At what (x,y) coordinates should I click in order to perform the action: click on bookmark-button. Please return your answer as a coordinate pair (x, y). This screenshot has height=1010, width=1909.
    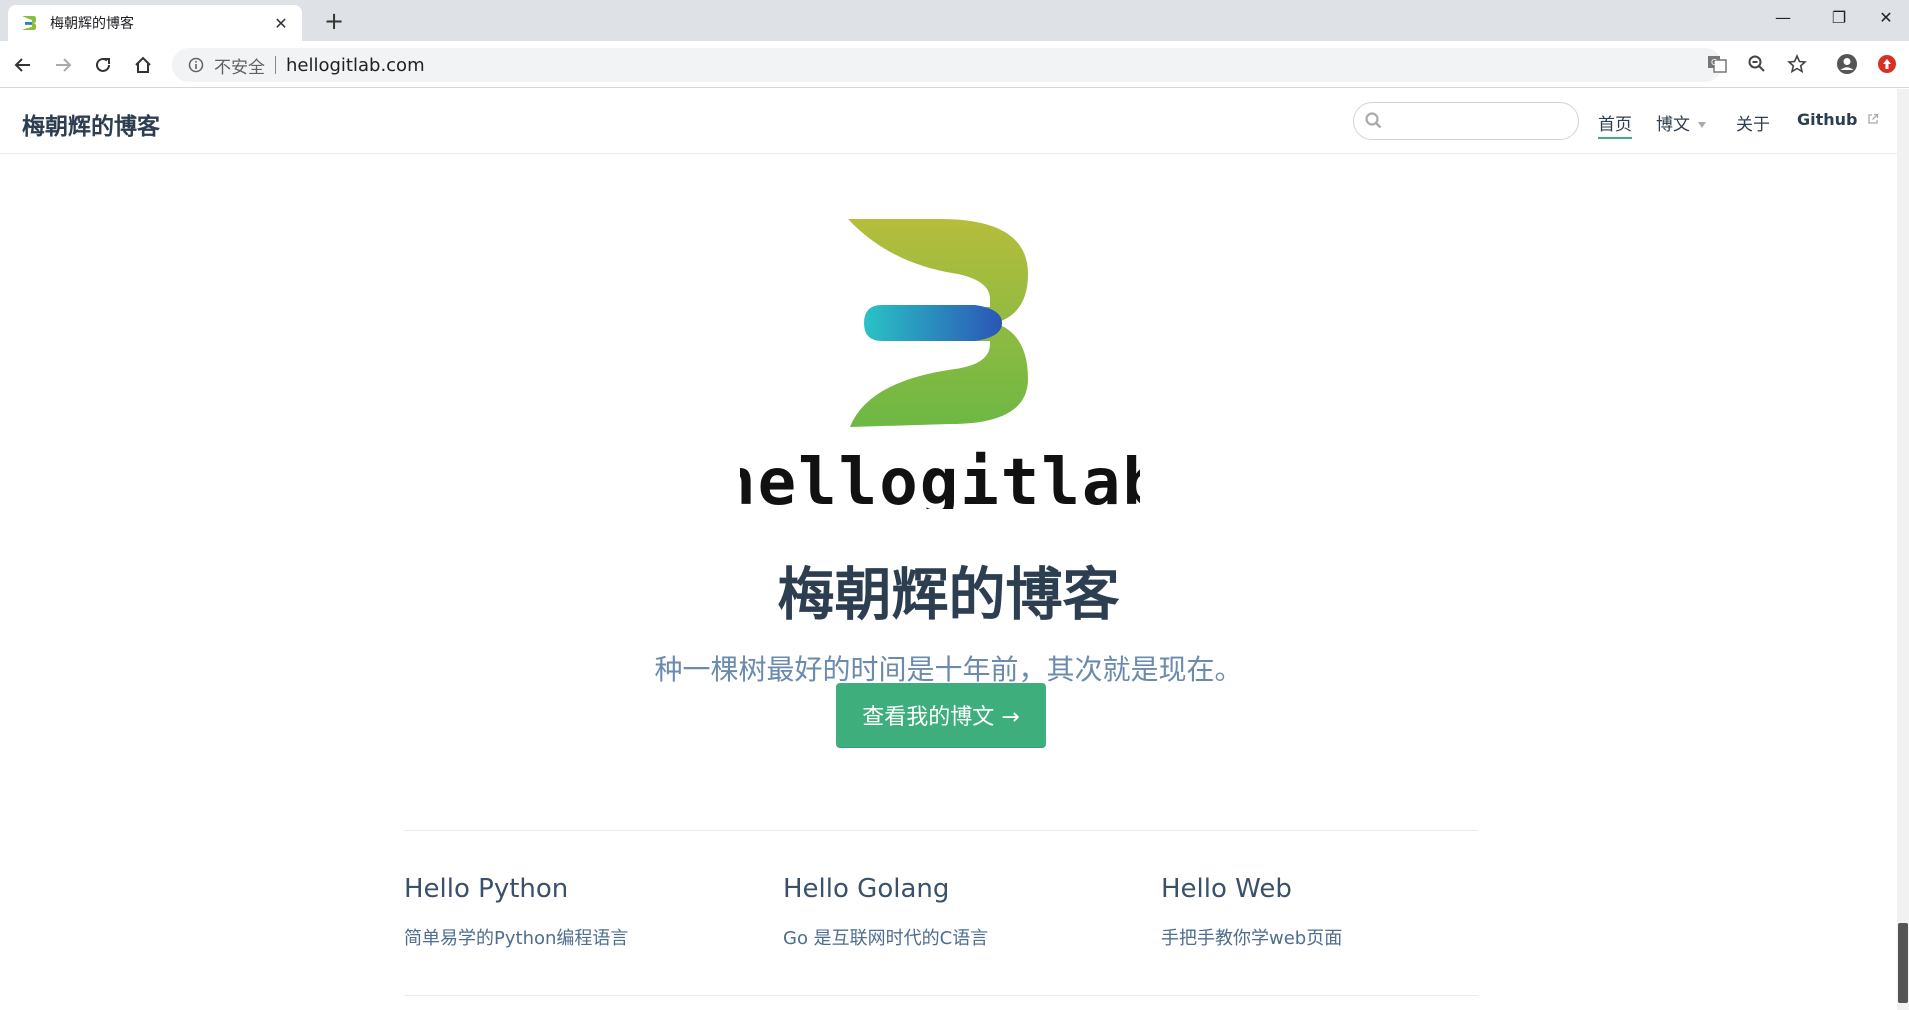
    Looking at the image, I should click on (1797, 64).